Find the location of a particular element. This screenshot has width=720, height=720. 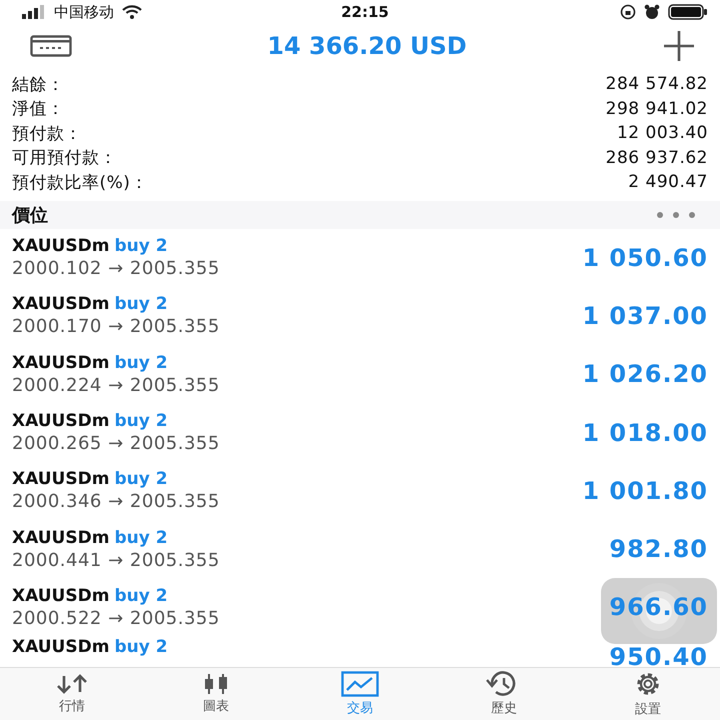

section-title: 價位 is located at coordinates (30, 215).